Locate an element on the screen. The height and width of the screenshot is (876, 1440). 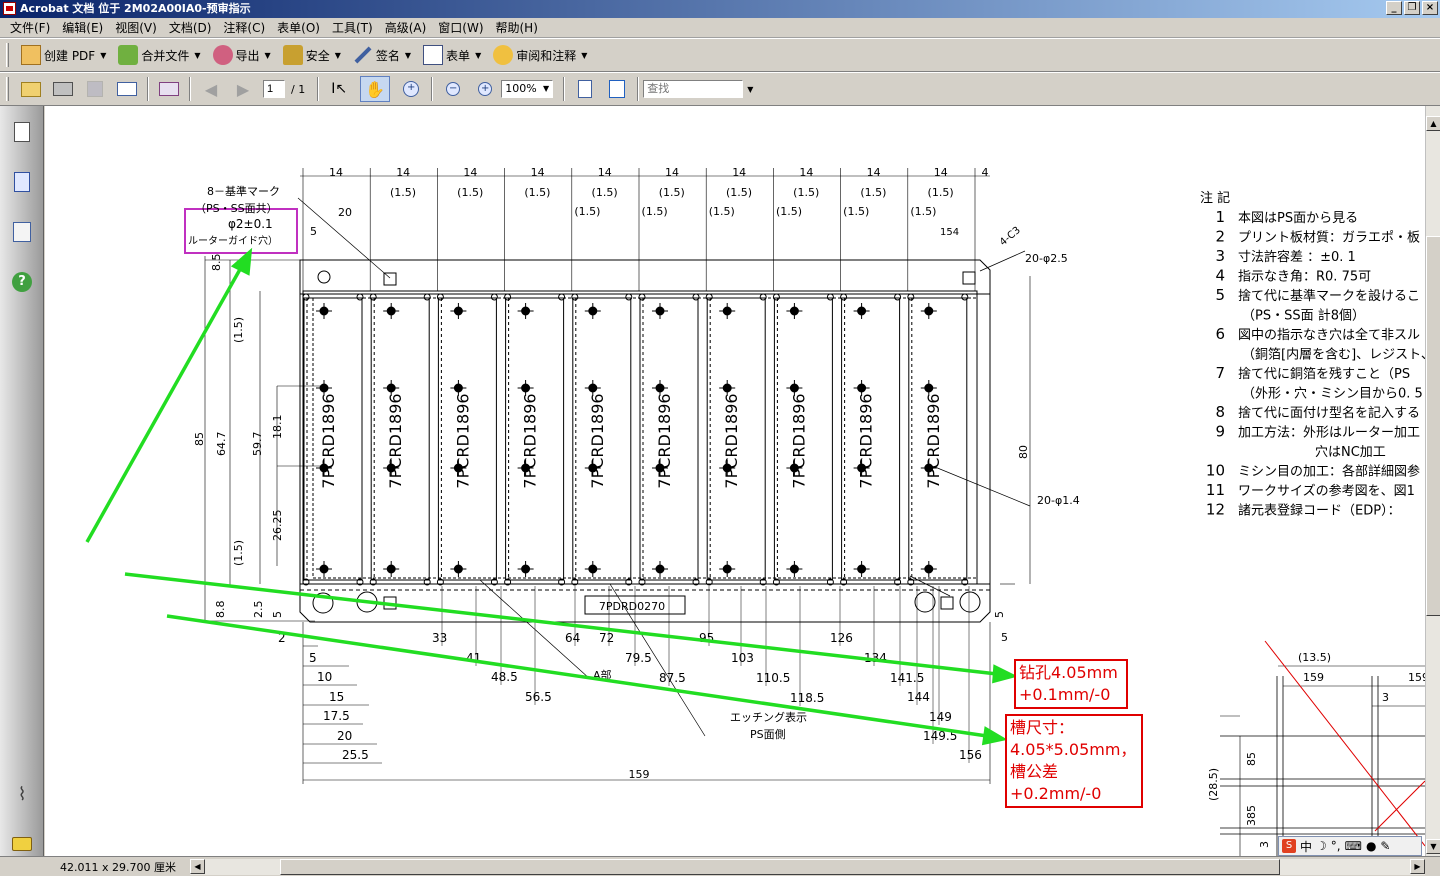
previous-page-icon: ◀ is located at coordinates (211, 89).